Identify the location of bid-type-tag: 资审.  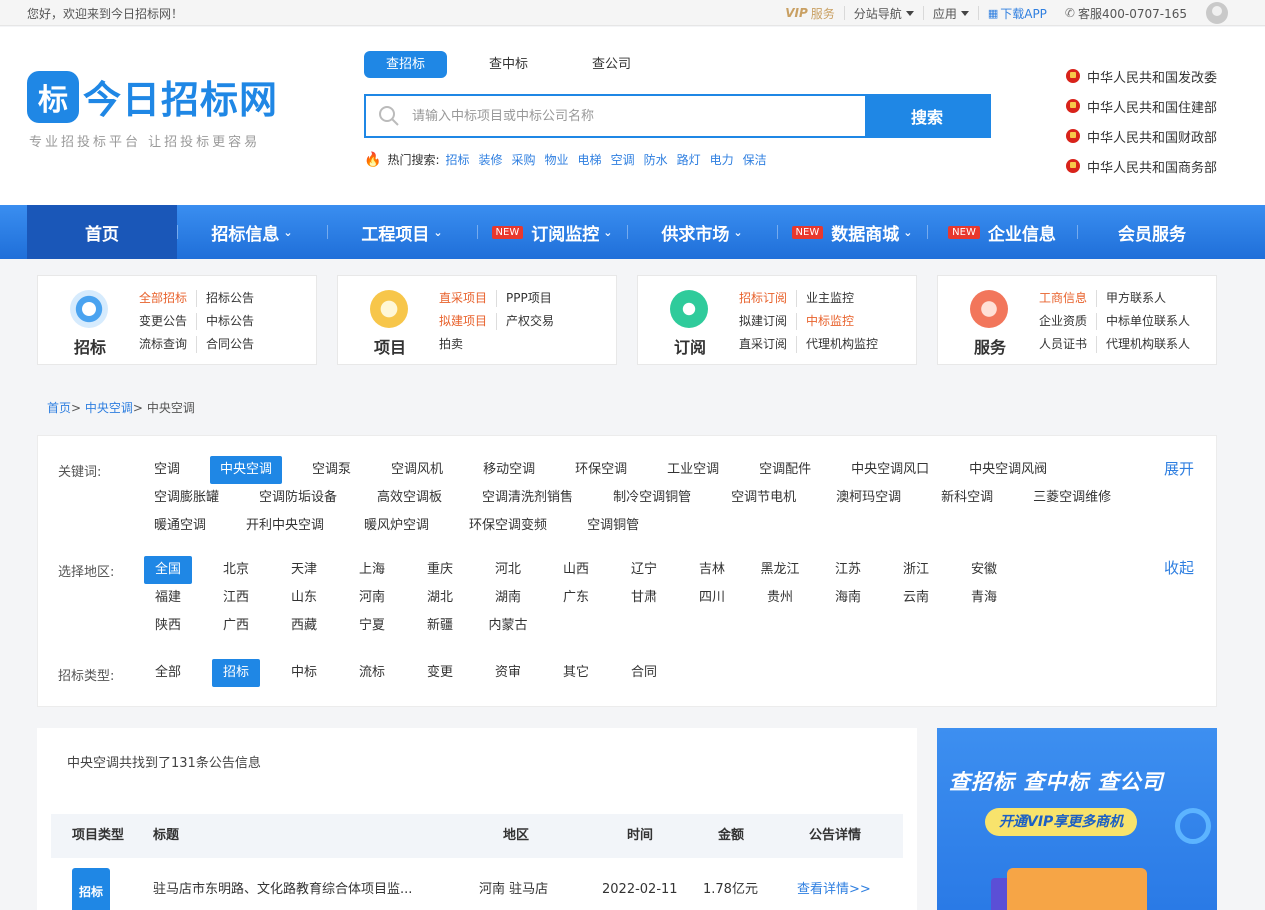
(508, 673).